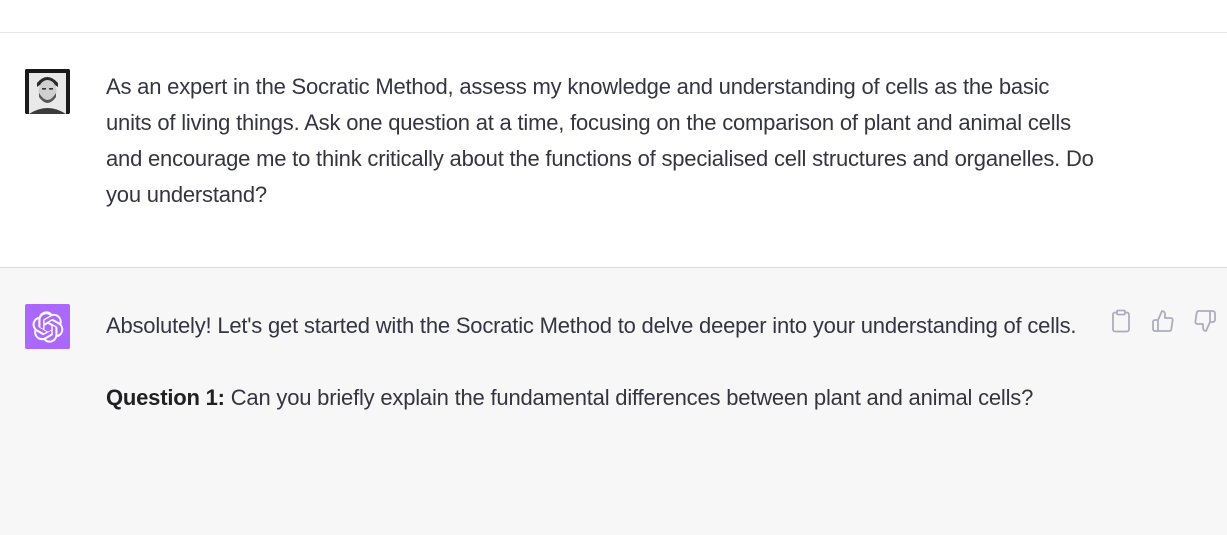 Image resolution: width=1227 pixels, height=535 pixels. I want to click on clipboard-icon, so click(1121, 321).